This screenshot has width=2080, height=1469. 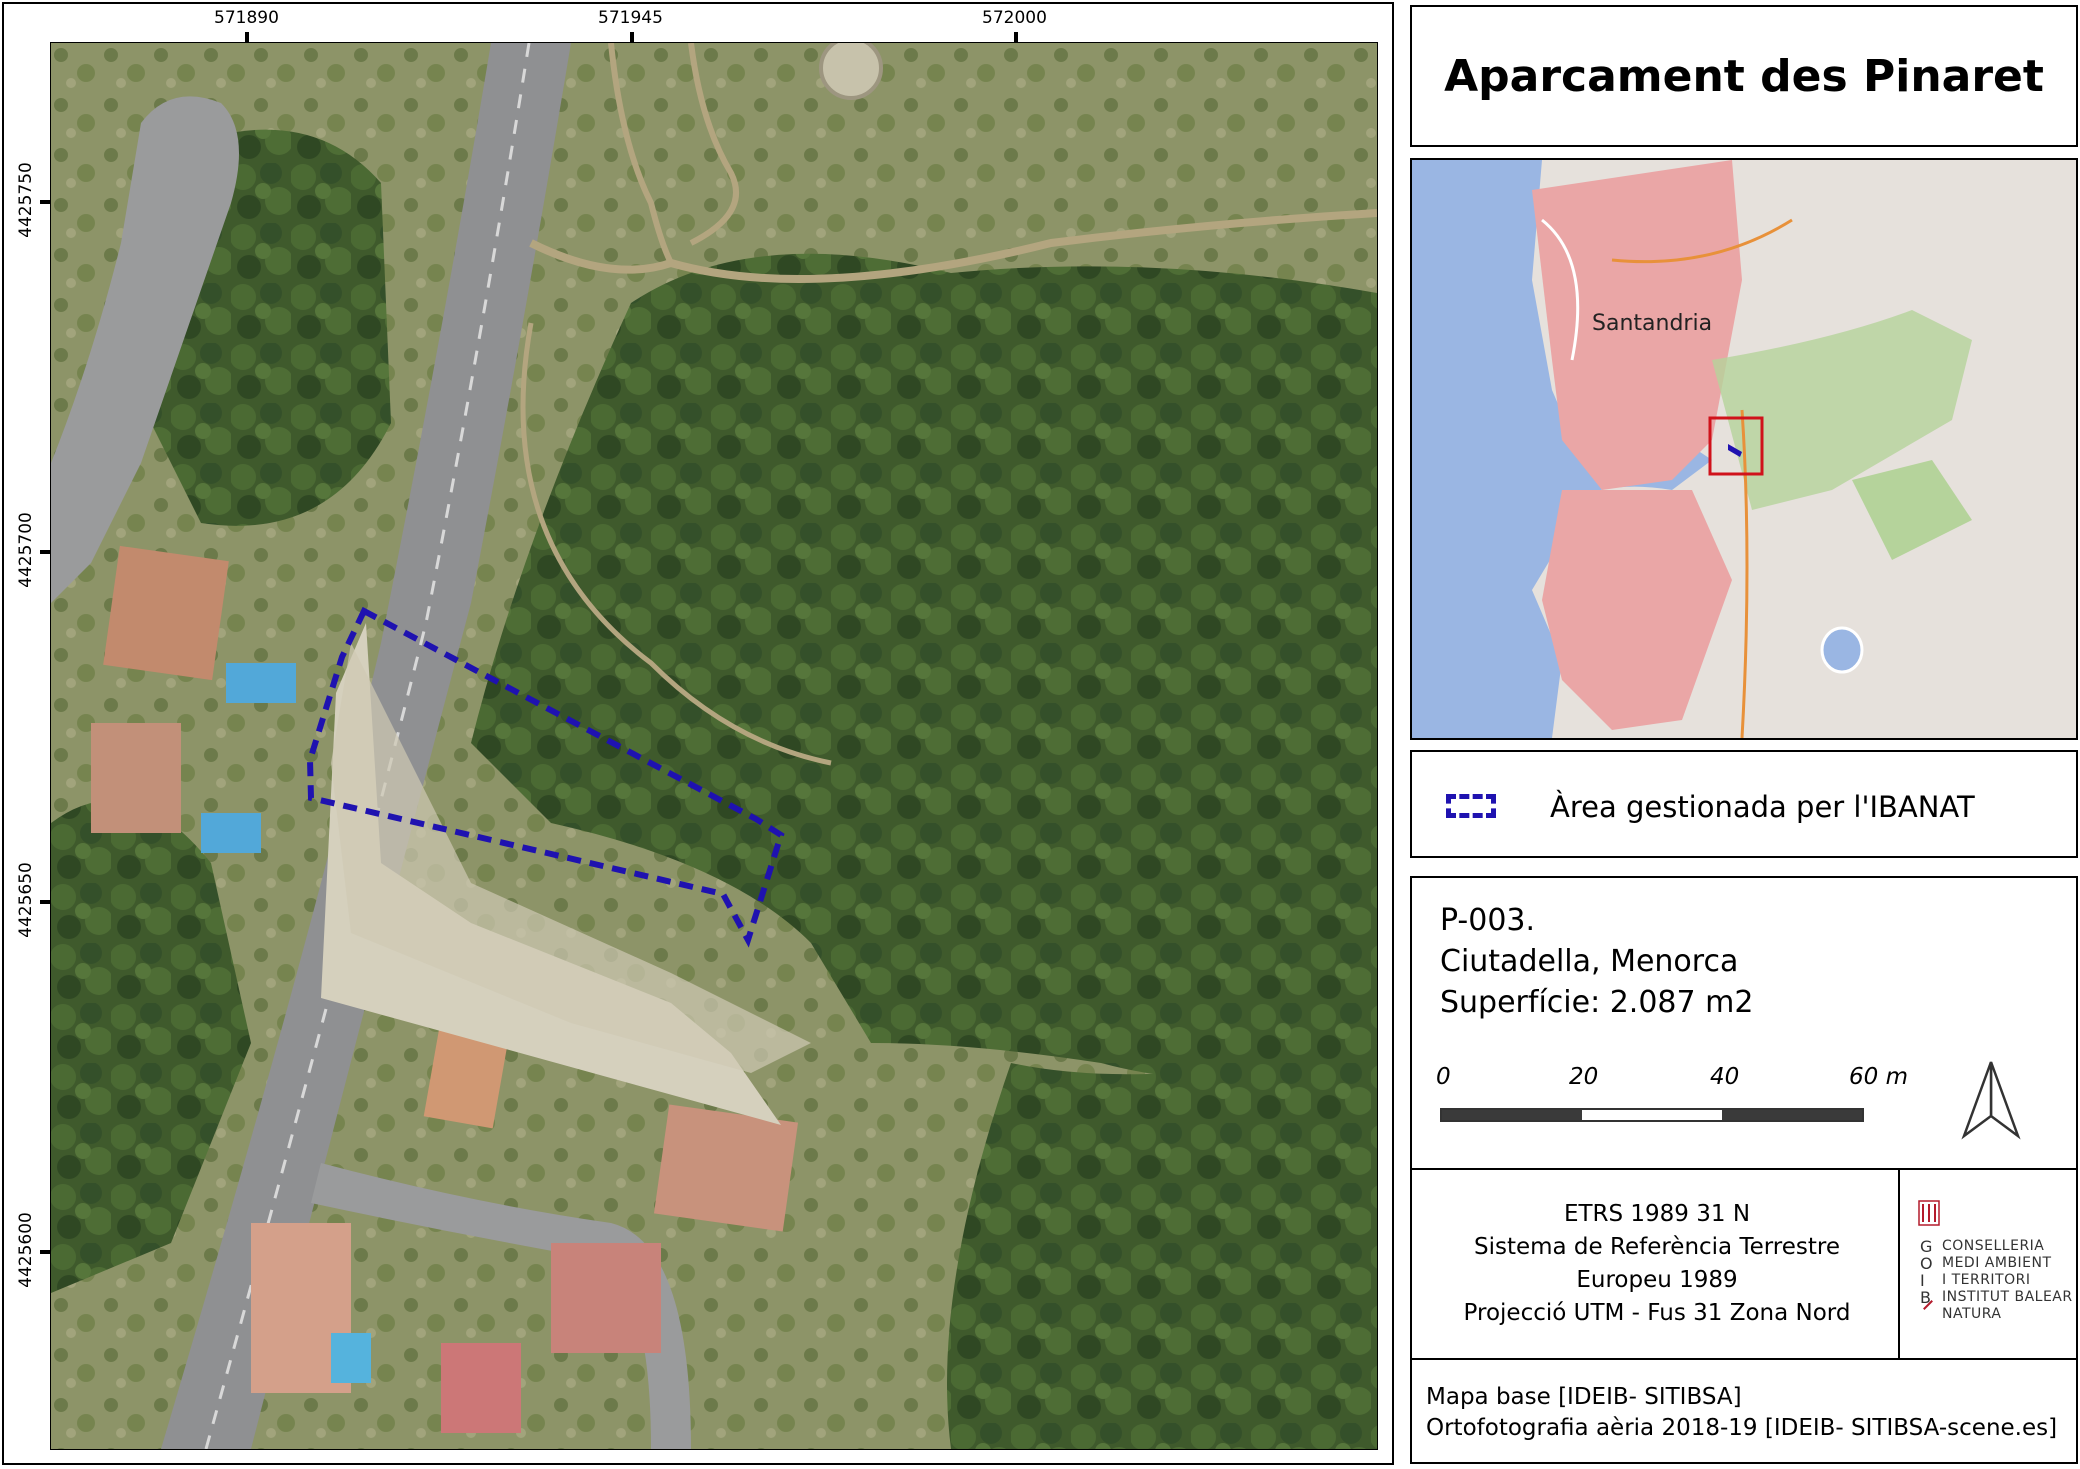 What do you see at coordinates (1926, 1246) in the screenshot?
I see `logo-letter-g: G` at bounding box center [1926, 1246].